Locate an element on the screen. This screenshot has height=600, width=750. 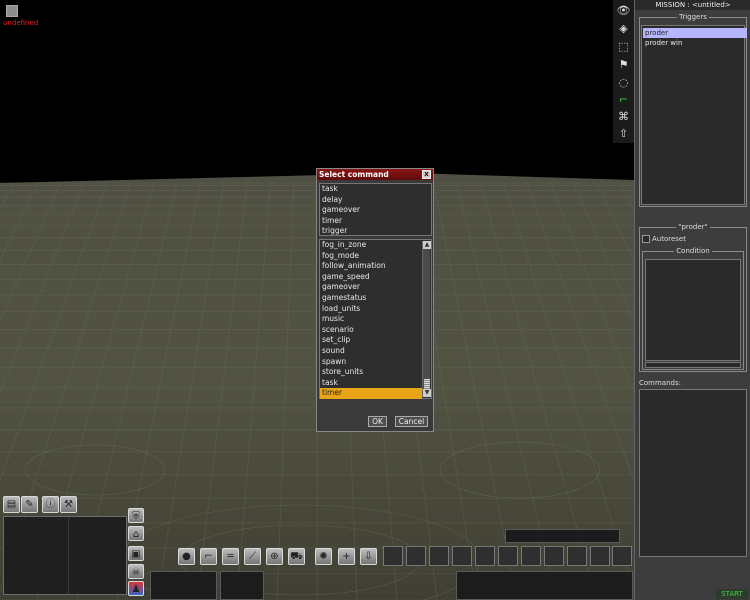
condition-input is located at coordinates (693, 310).